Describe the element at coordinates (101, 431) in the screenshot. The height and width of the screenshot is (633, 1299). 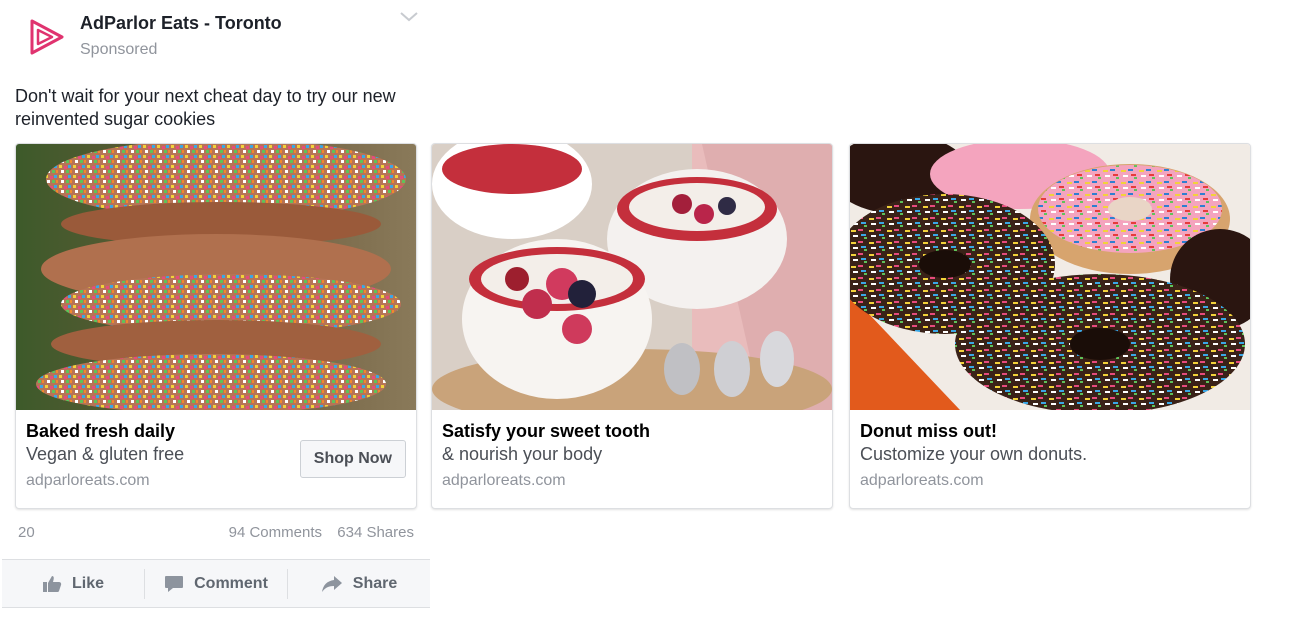
I see `card-title: Baked fresh daily` at that location.